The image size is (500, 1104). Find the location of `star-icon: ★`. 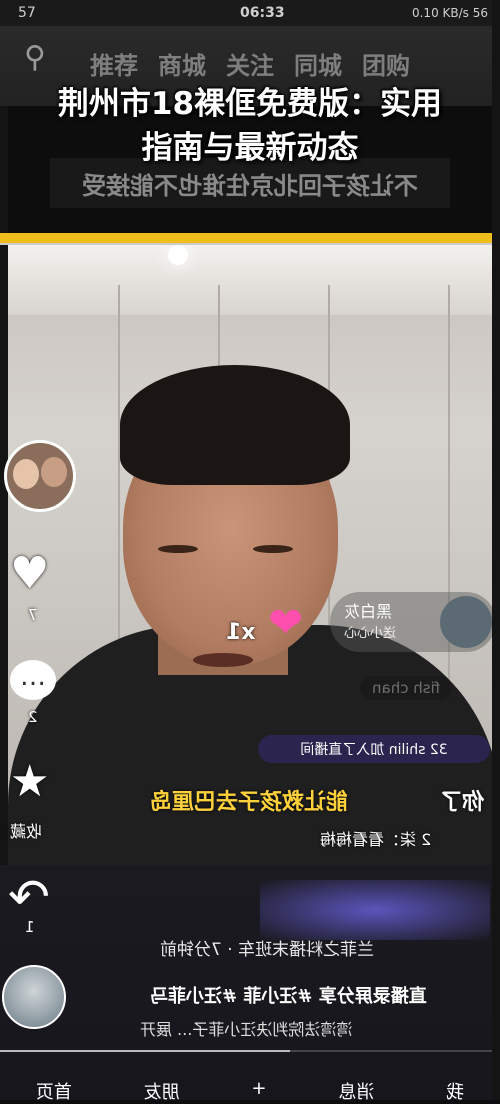

star-icon: ★ is located at coordinates (29, 781).